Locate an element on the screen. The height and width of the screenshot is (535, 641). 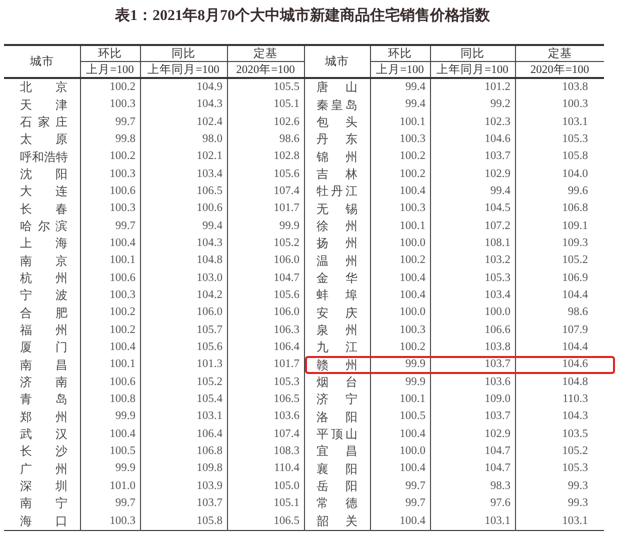
table-cell: 105.7 is located at coordinates (183, 331).